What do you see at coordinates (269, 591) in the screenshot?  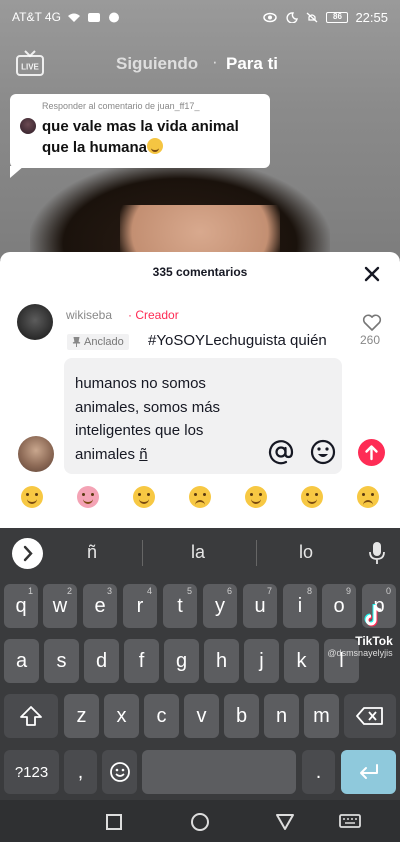 I see `key-hint: 7` at bounding box center [269, 591].